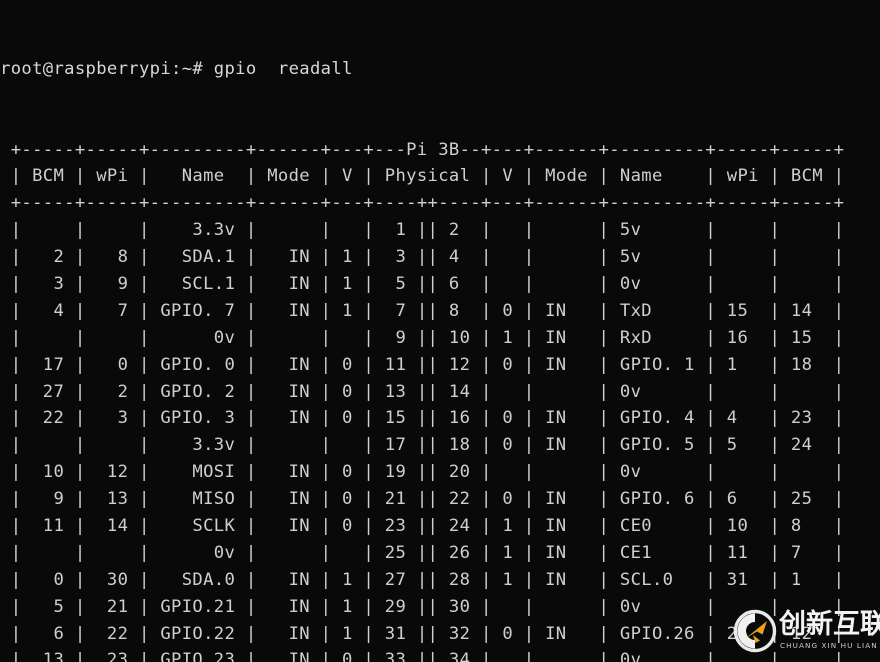 This screenshot has width=880, height=662. What do you see at coordinates (176, 68) in the screenshot?
I see `shell-prompt-line: root@raspberrypi:~# gpio readall` at bounding box center [176, 68].